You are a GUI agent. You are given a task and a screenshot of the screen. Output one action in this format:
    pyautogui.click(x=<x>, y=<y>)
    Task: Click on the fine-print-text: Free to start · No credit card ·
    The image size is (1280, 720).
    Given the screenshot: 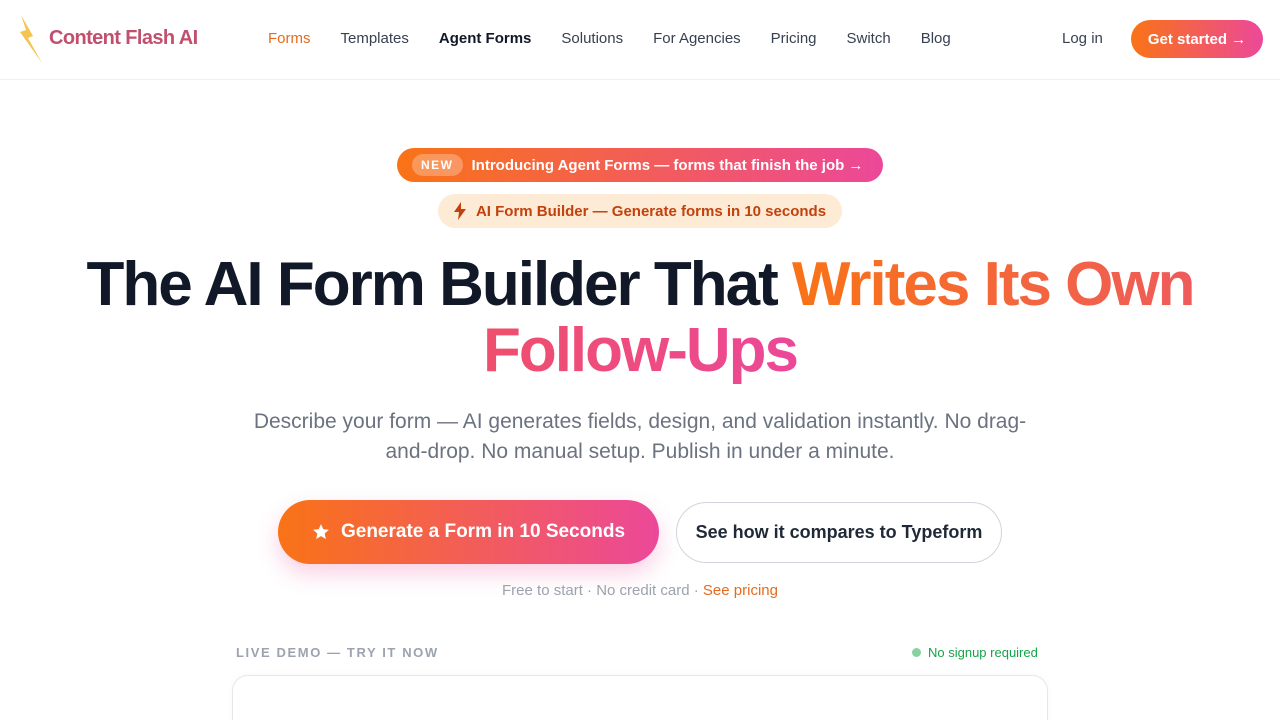 What is the action you would take?
    pyautogui.click(x=600, y=590)
    